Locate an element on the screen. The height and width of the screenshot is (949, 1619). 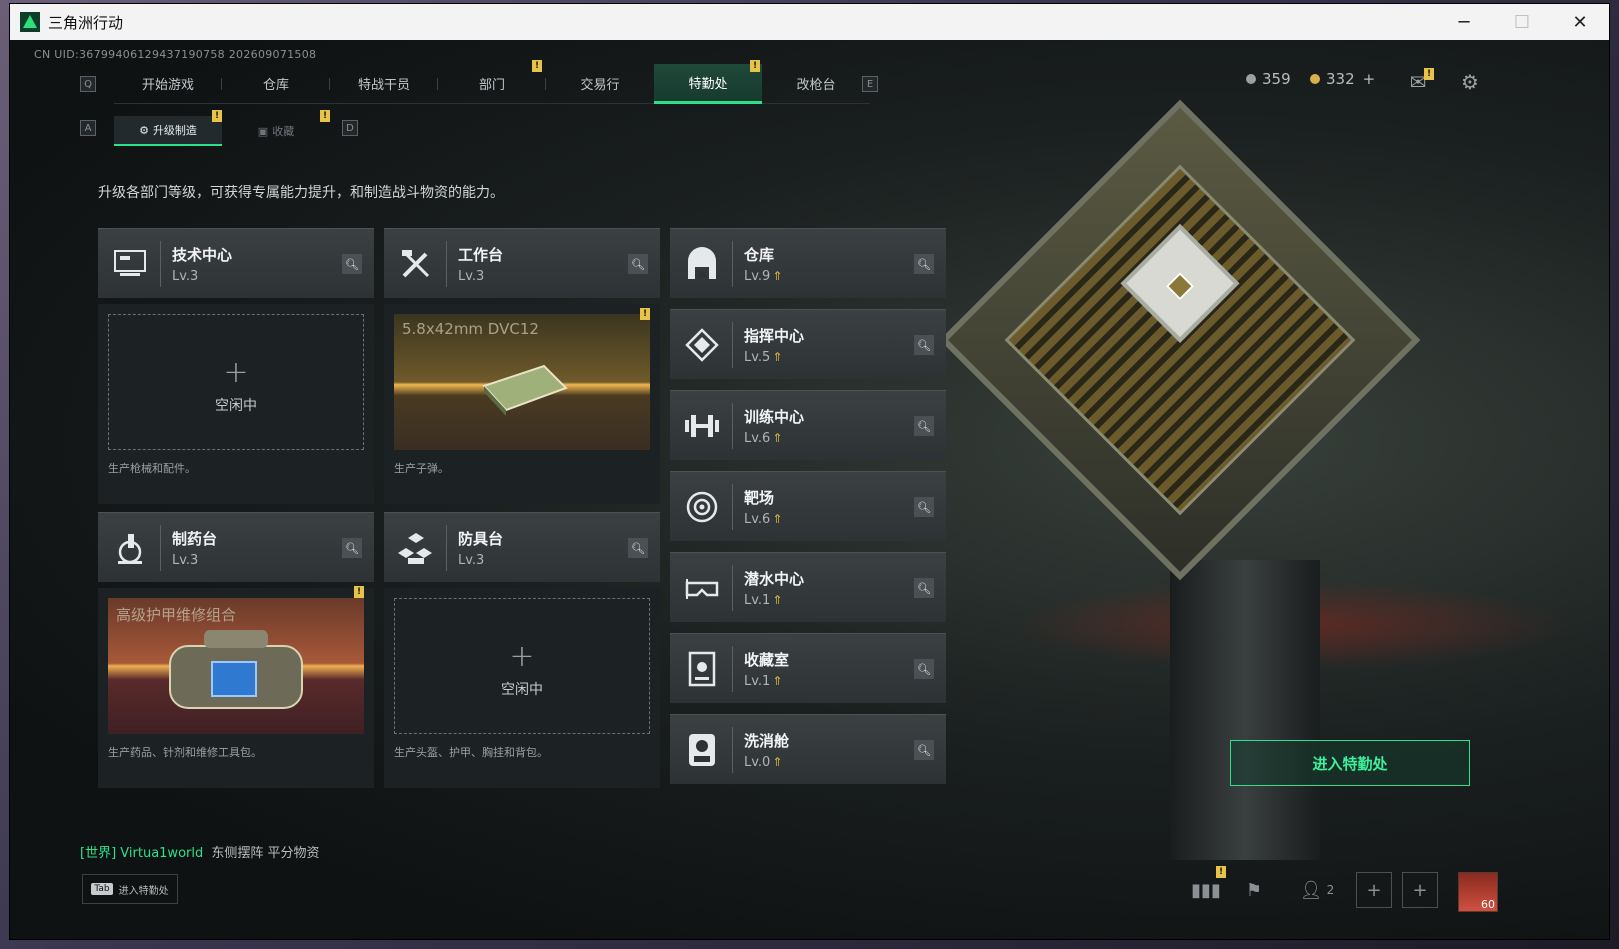
settings-gear-icon: ⚙ is located at coordinates (1470, 82).